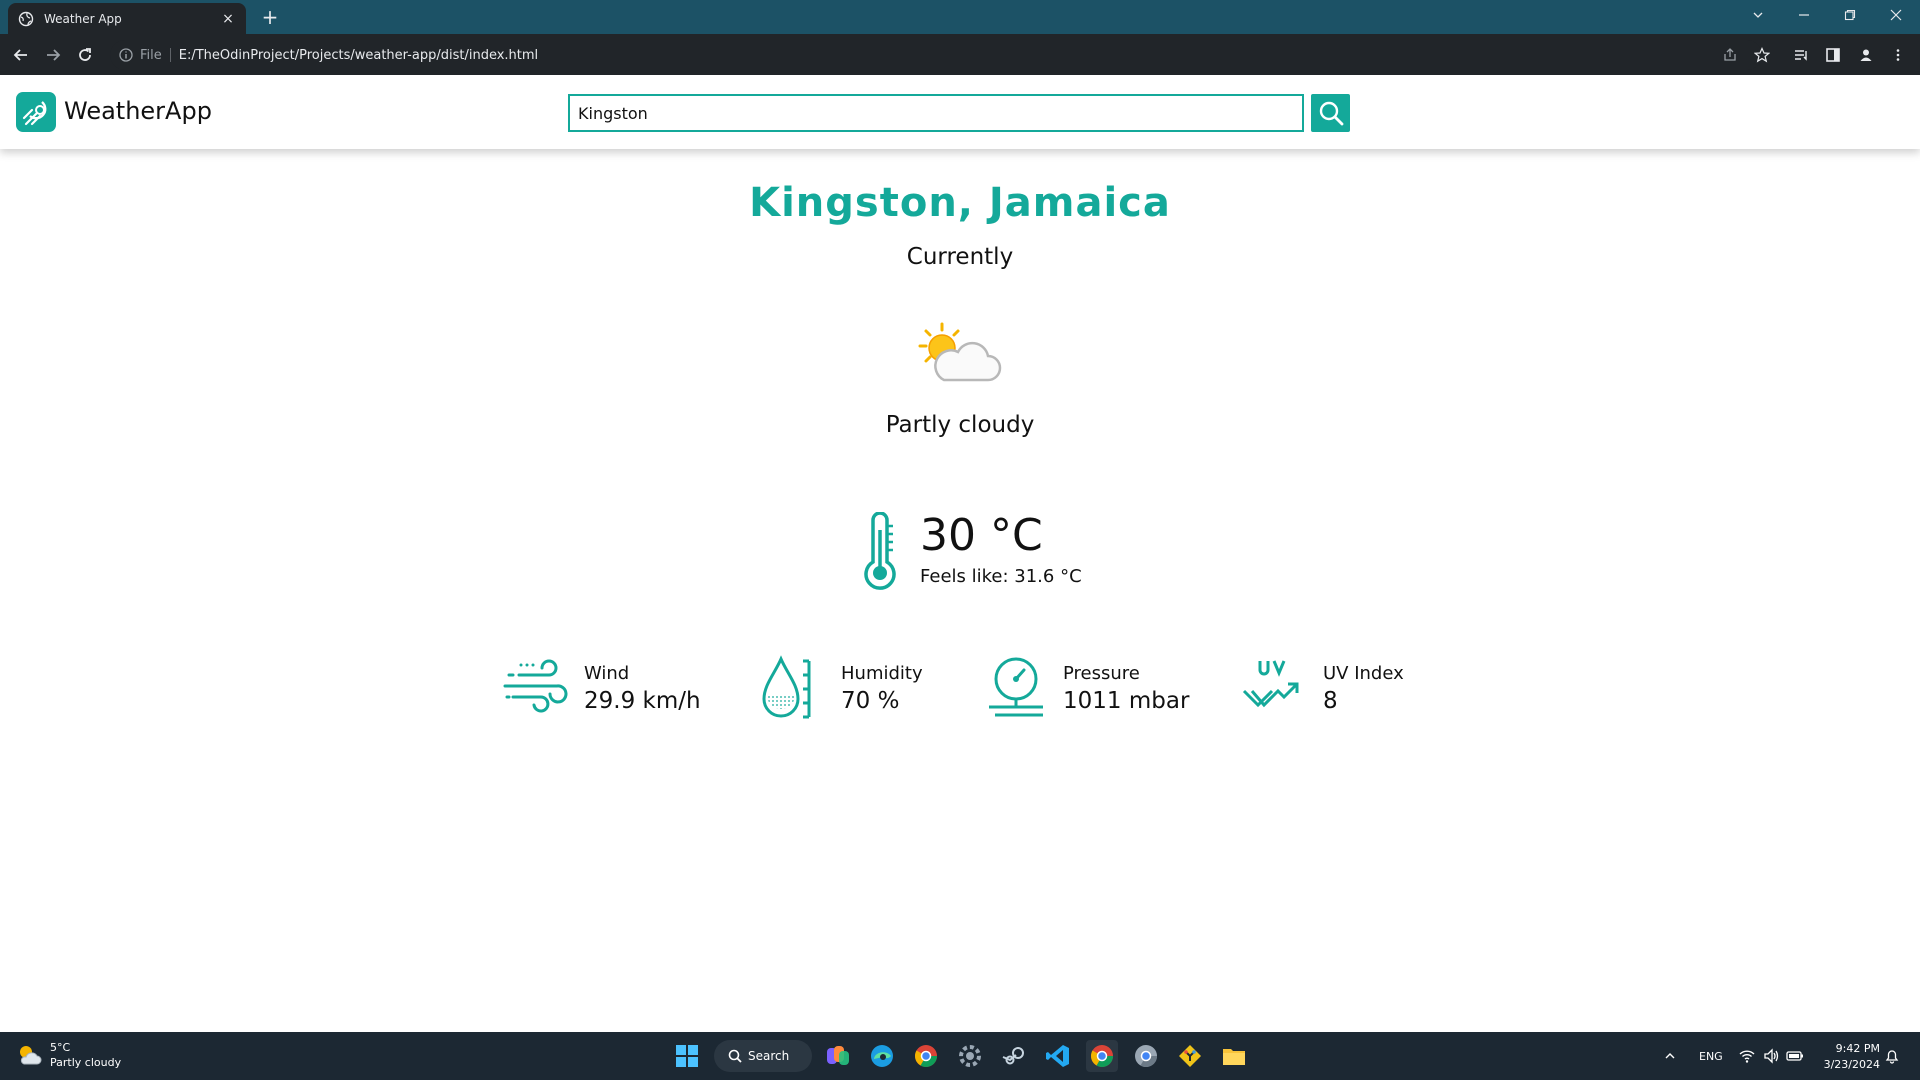  What do you see at coordinates (21, 55) in the screenshot?
I see `back-icon` at bounding box center [21, 55].